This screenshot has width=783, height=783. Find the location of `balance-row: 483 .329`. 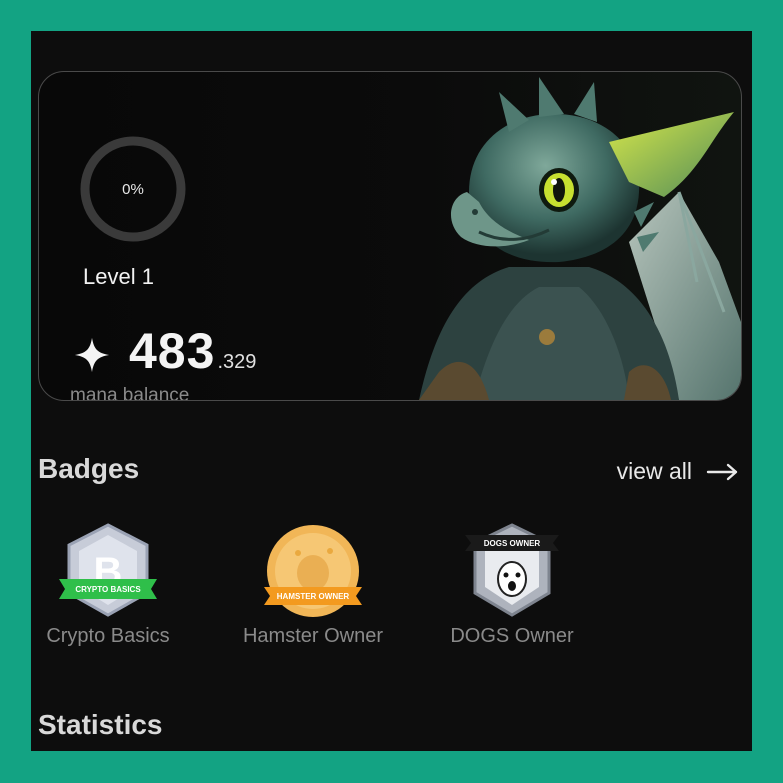

balance-row: 483 .329 is located at coordinates (164, 351).